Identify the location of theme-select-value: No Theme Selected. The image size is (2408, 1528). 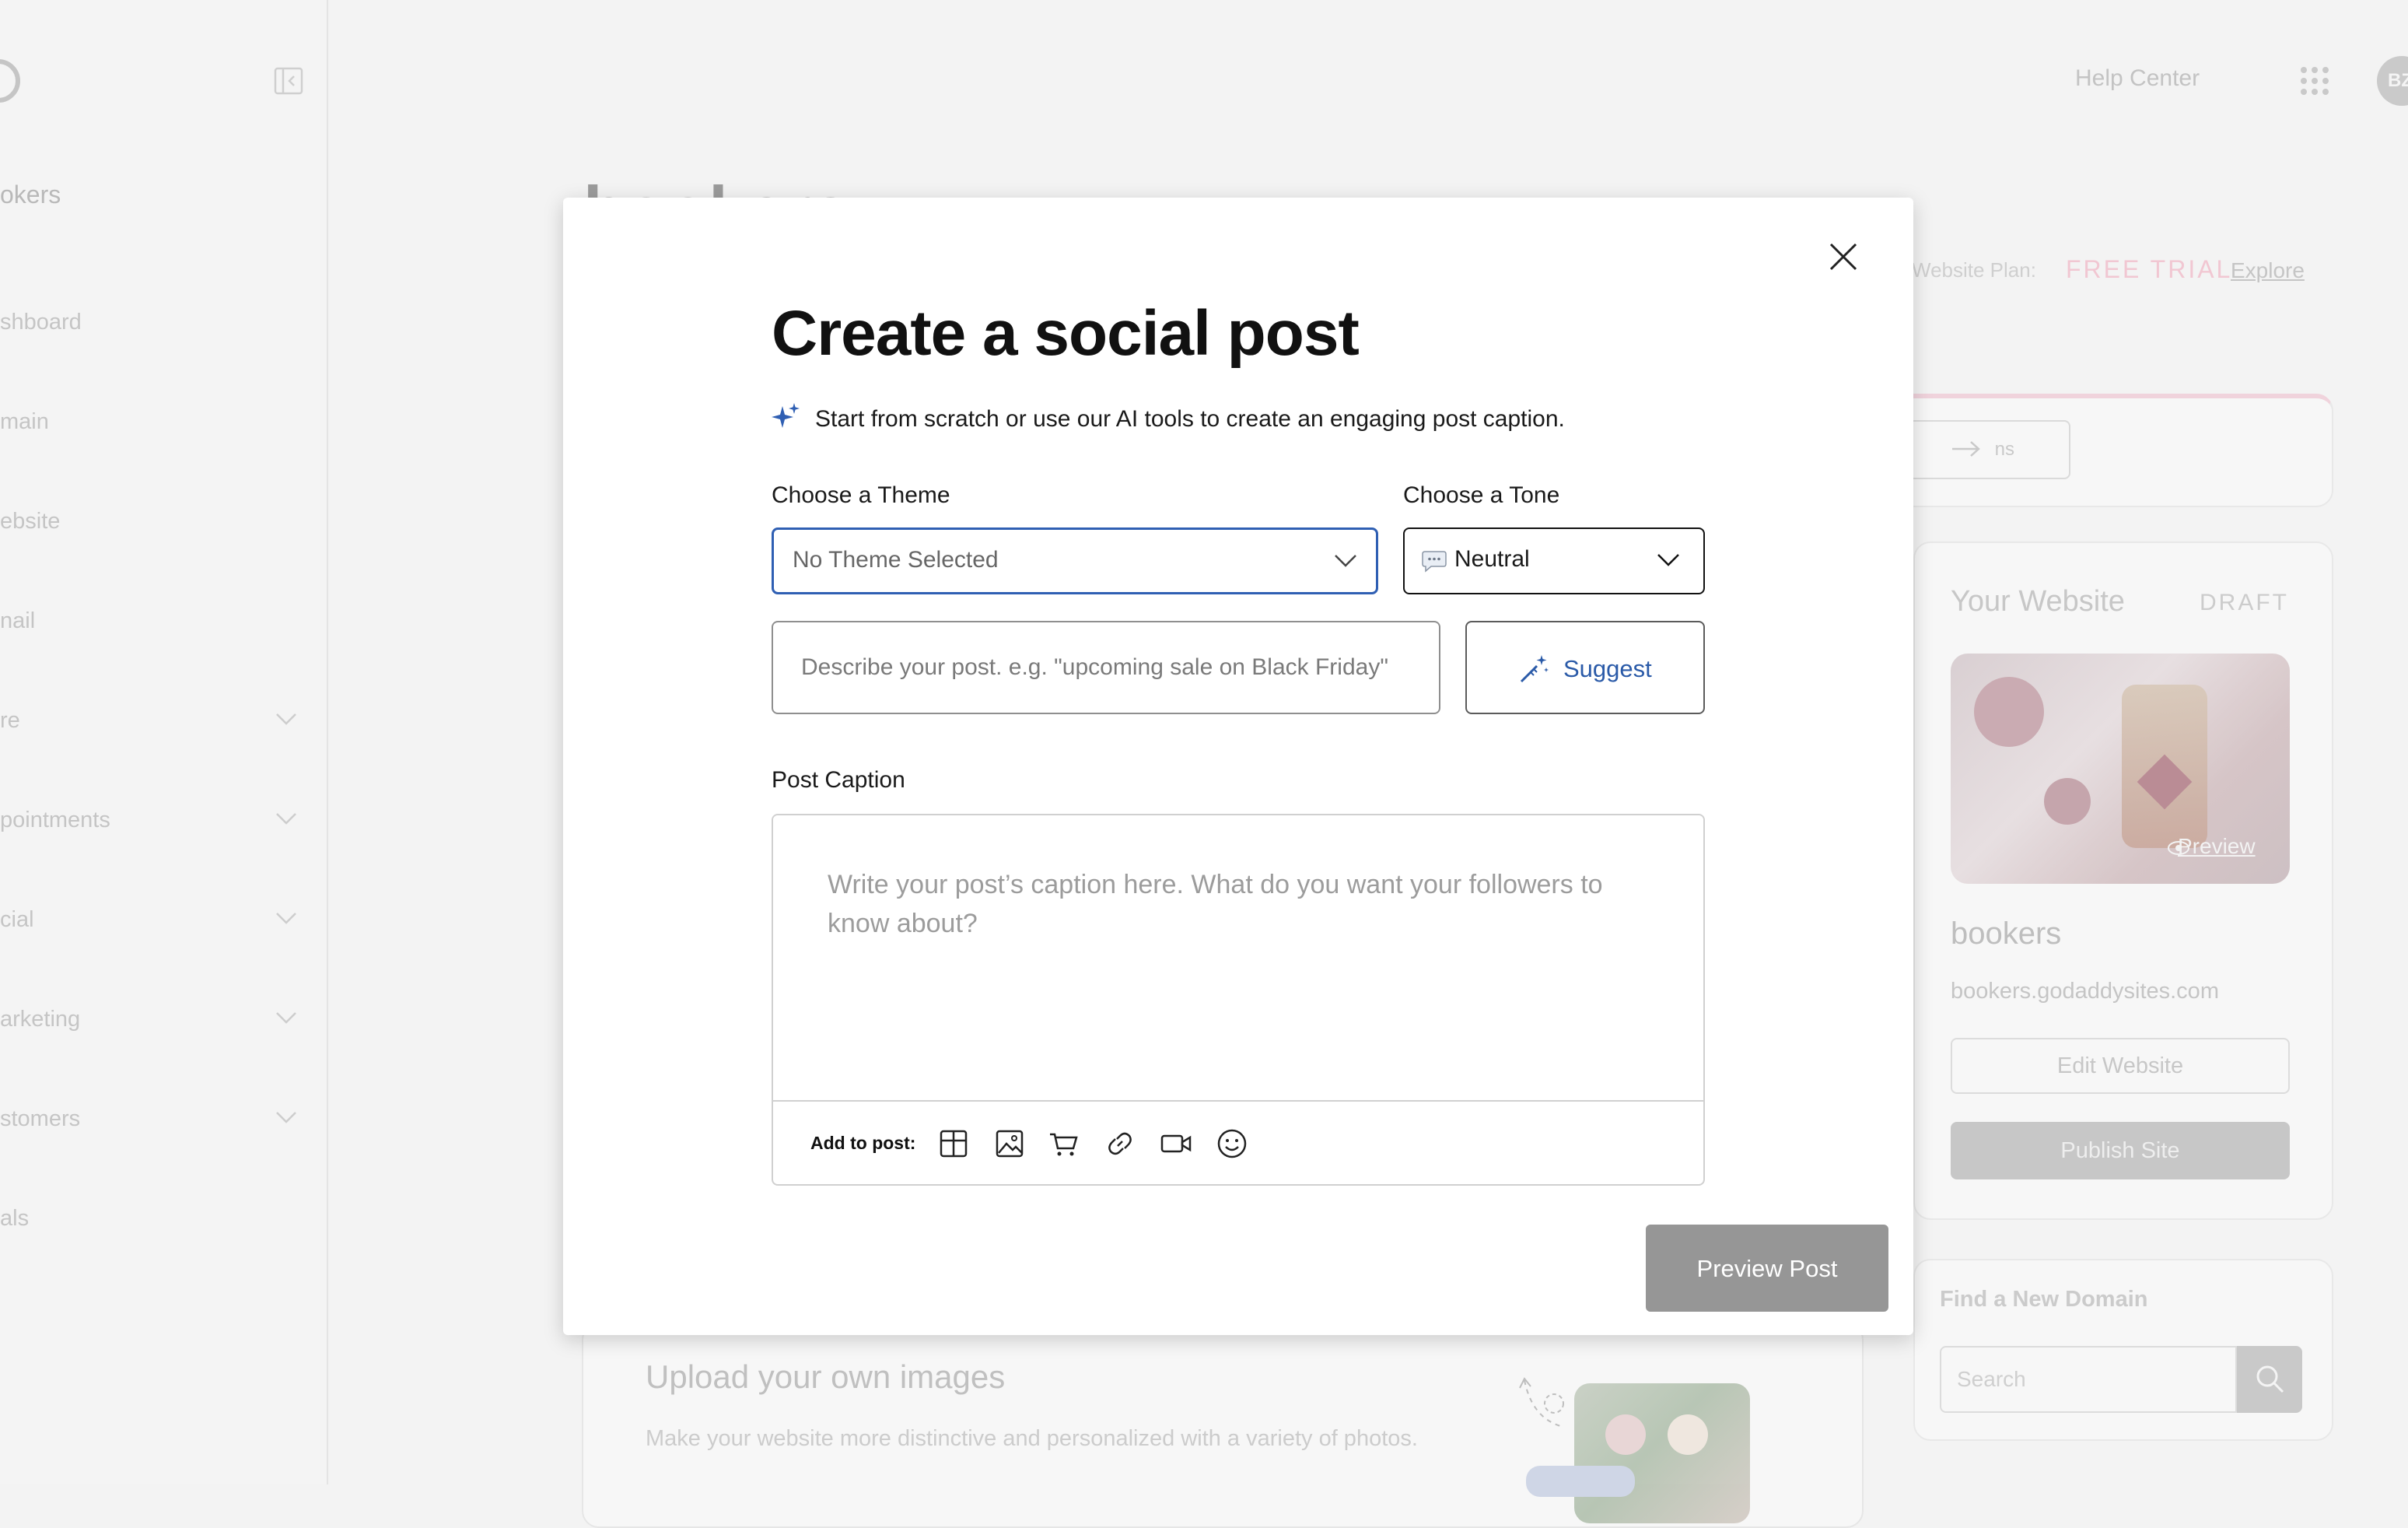
(896, 560).